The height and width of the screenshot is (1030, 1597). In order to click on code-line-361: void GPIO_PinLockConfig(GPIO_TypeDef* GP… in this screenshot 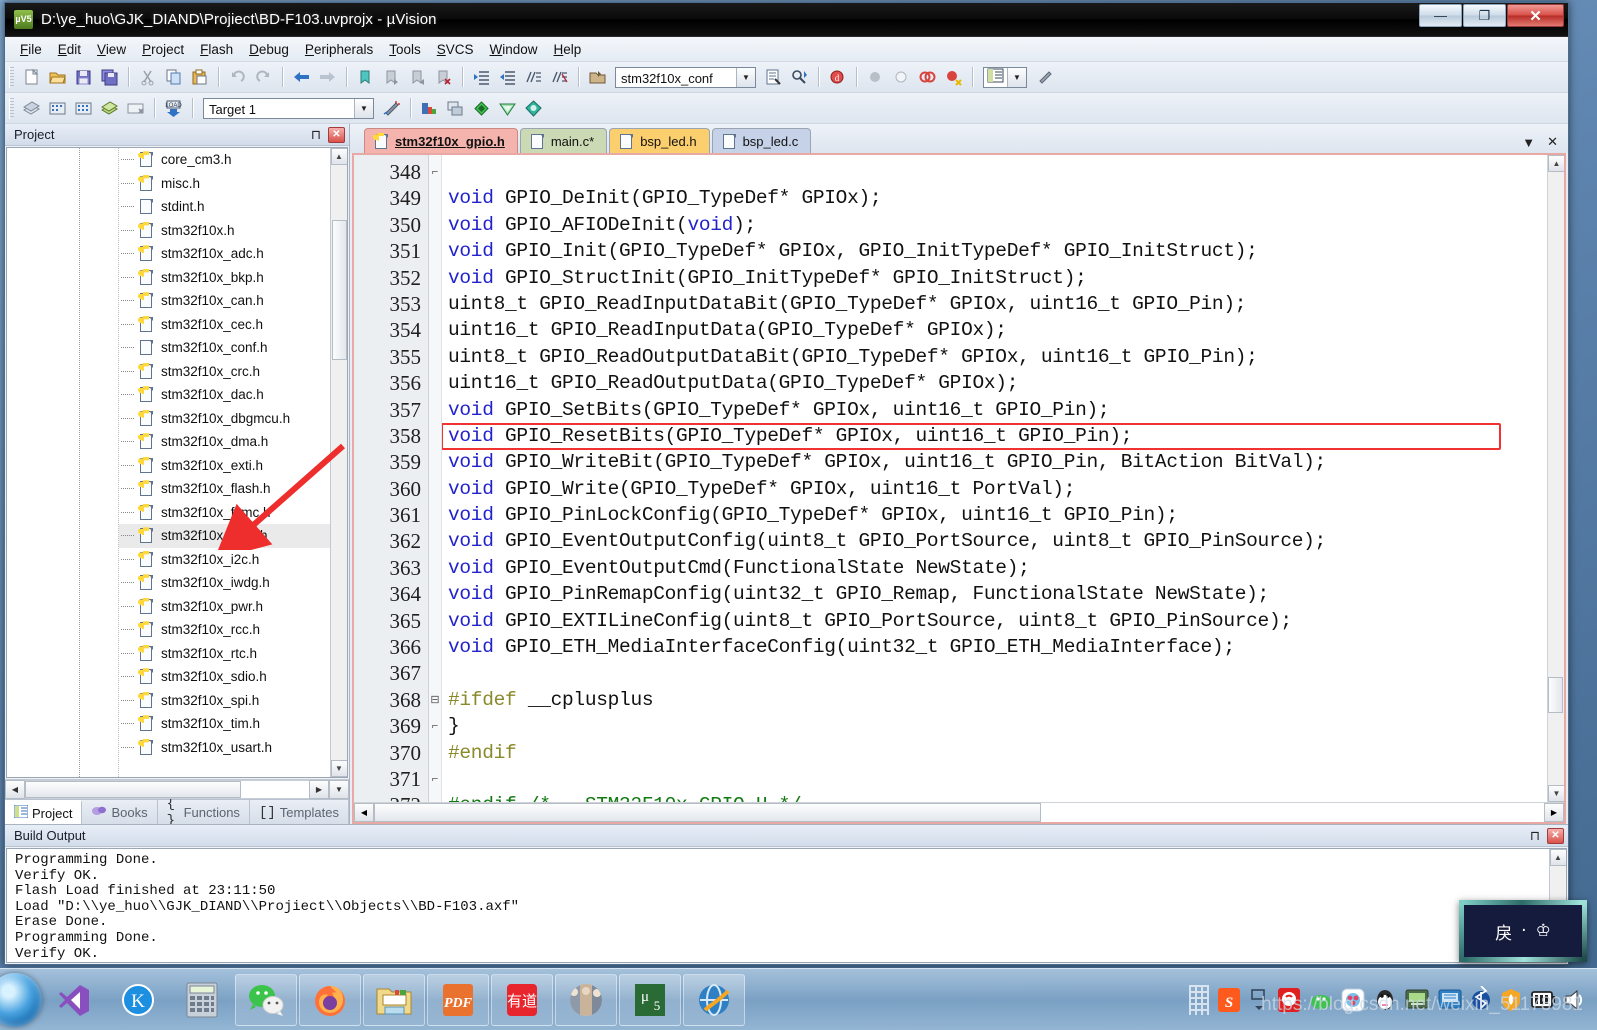, I will do `click(997, 515)`.